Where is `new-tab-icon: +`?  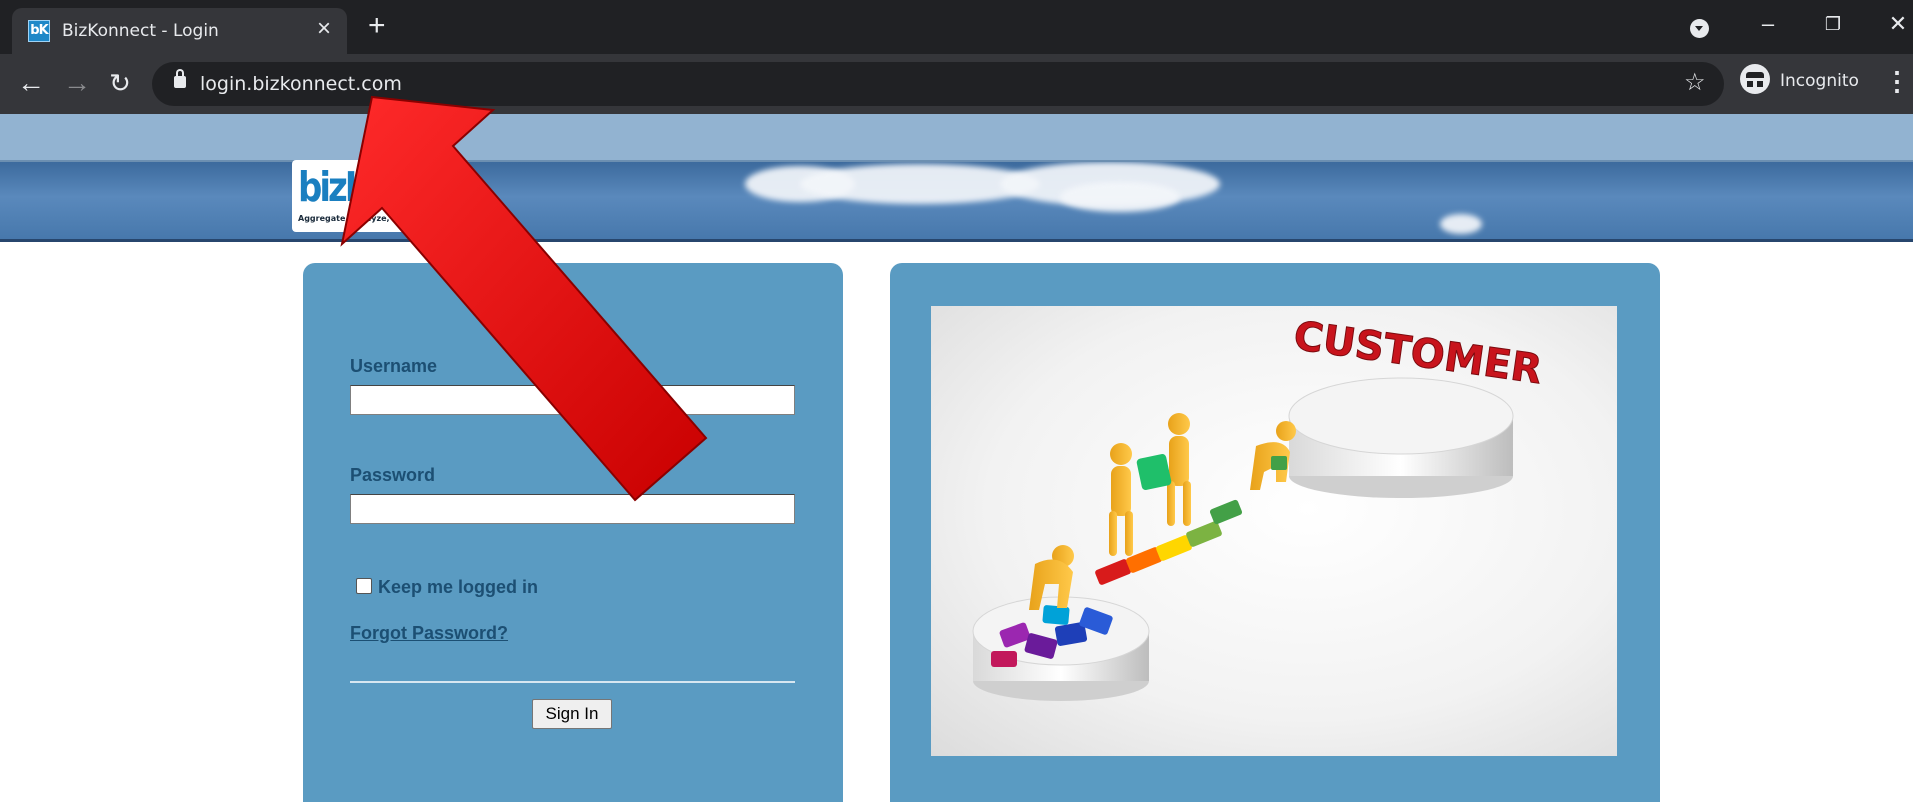 new-tab-icon: + is located at coordinates (377, 26).